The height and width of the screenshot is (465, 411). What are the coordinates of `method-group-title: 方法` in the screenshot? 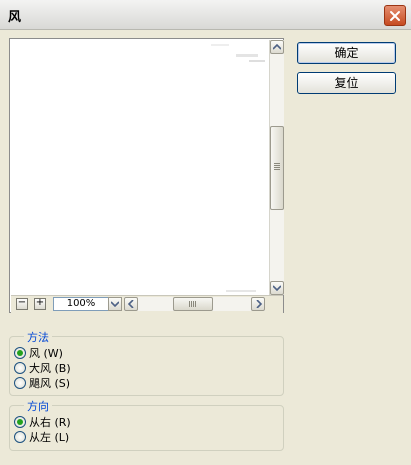 It's located at (38, 337).